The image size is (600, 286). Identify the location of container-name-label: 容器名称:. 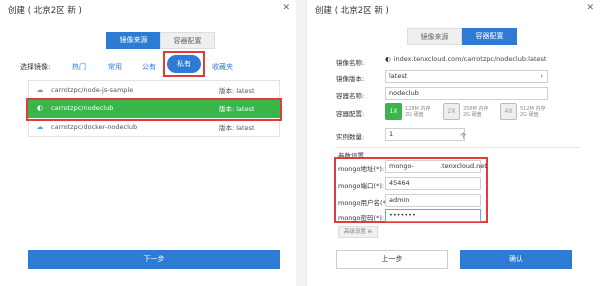
(350, 96).